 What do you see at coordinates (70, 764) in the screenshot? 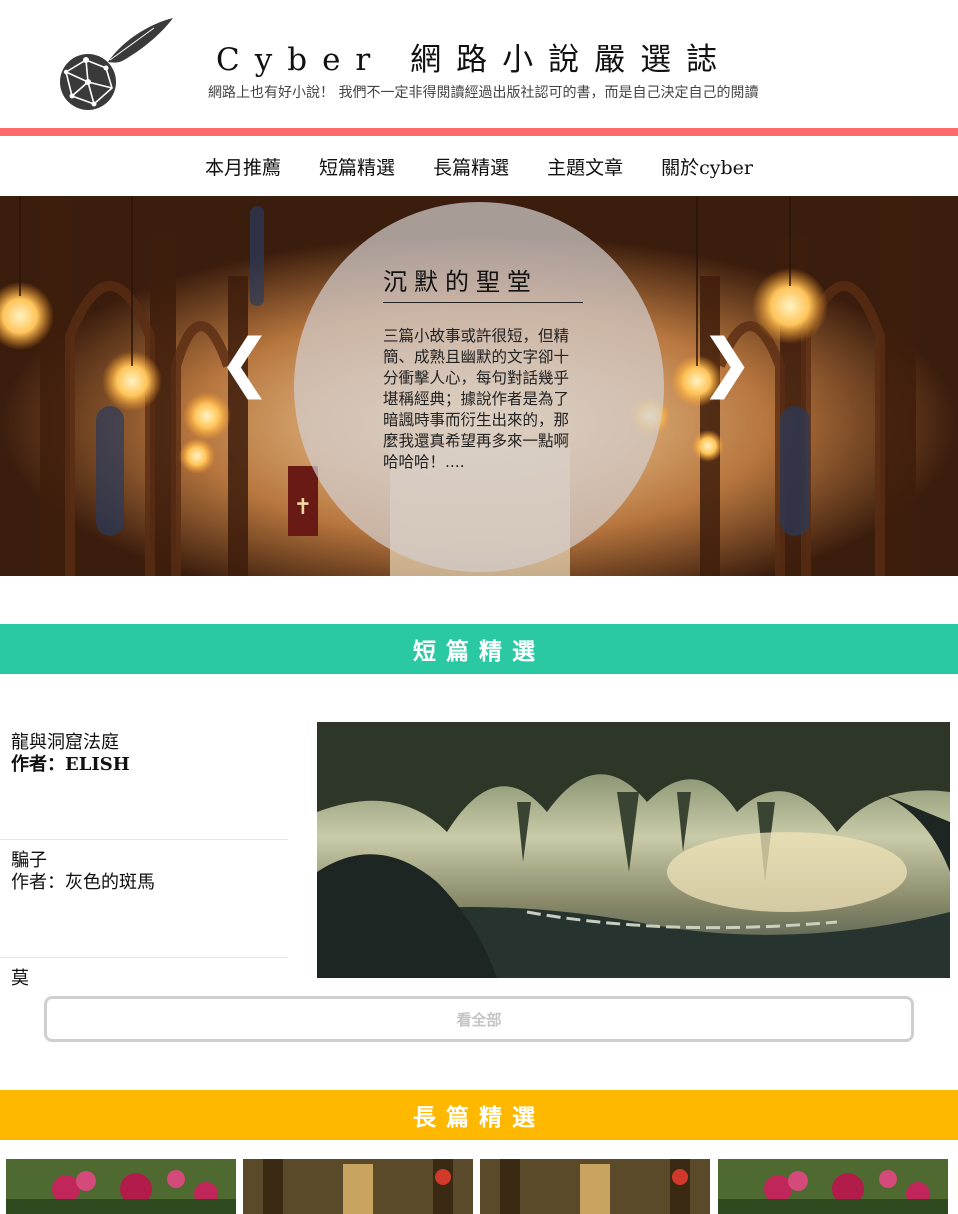
I see `story-author: 作者：ELISH` at bounding box center [70, 764].